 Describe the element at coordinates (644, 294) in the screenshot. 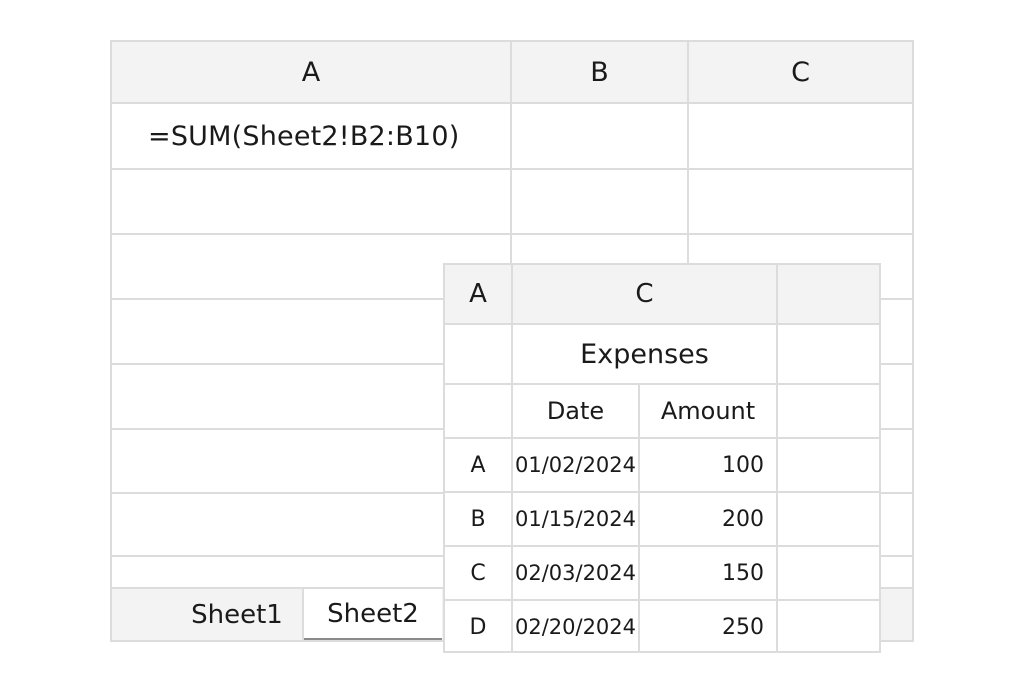

I see `sheet2-column-header-c: C` at that location.